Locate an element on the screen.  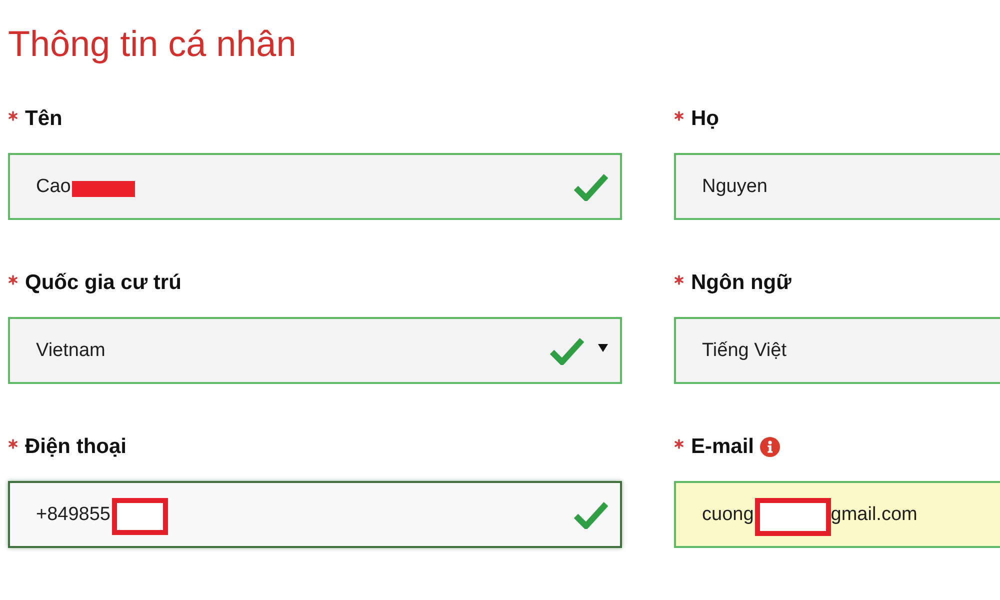
field-label: Tên is located at coordinates (43, 119).